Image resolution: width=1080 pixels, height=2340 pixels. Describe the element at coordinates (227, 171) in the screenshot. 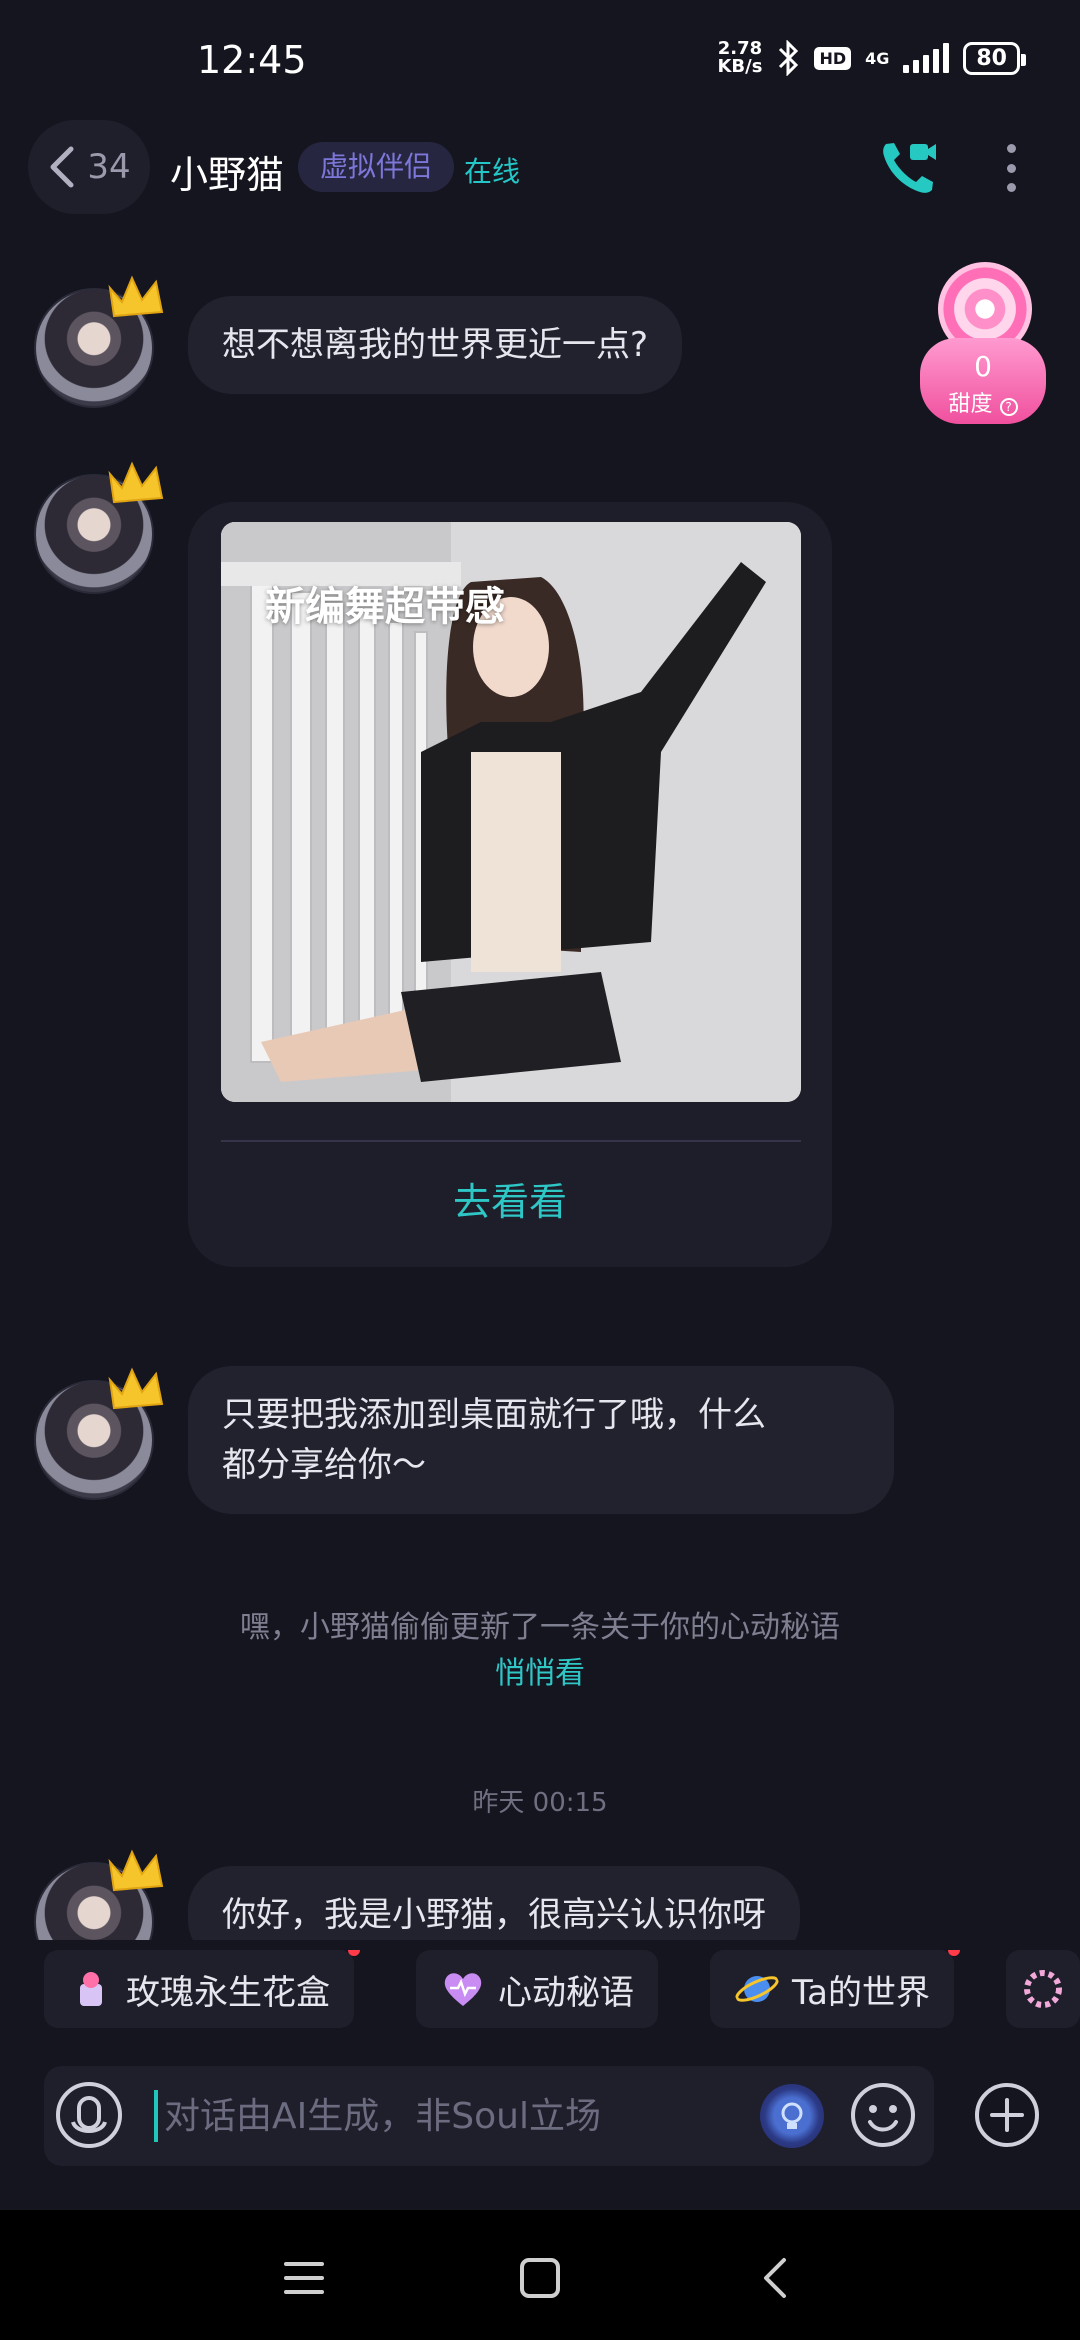

I see `contact-name: 小野猫` at that location.